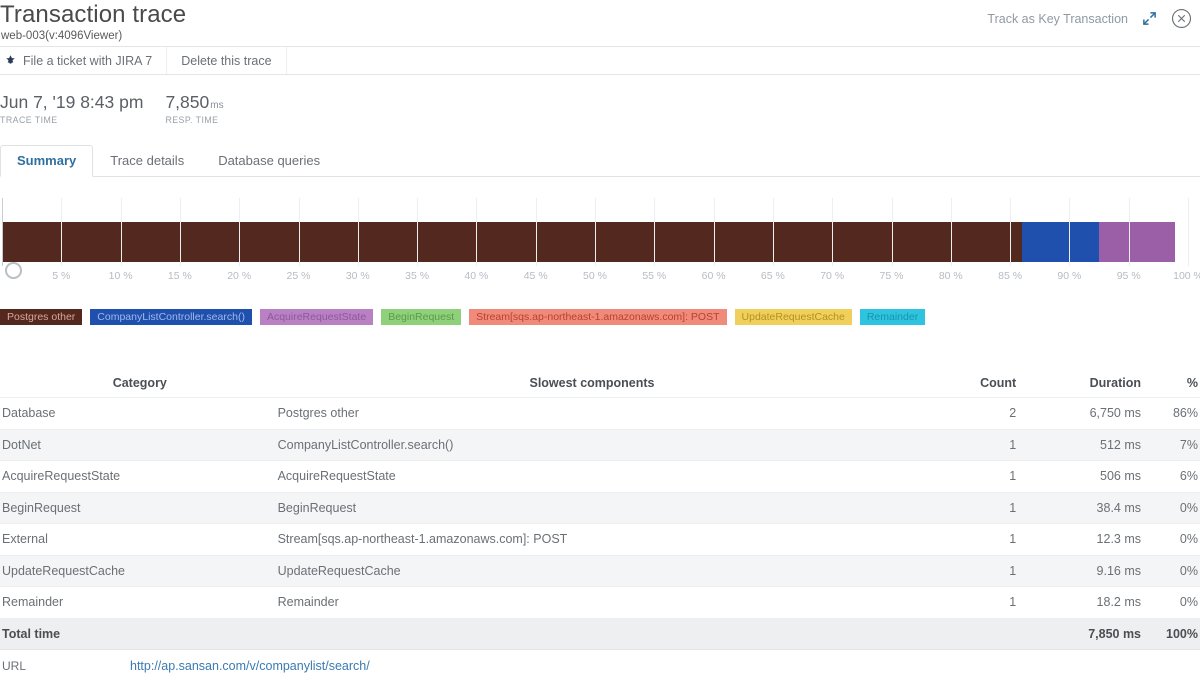 The width and height of the screenshot is (1200, 691). What do you see at coordinates (1079, 413) in the screenshot?
I see `cell-duration: 6,750 ms` at bounding box center [1079, 413].